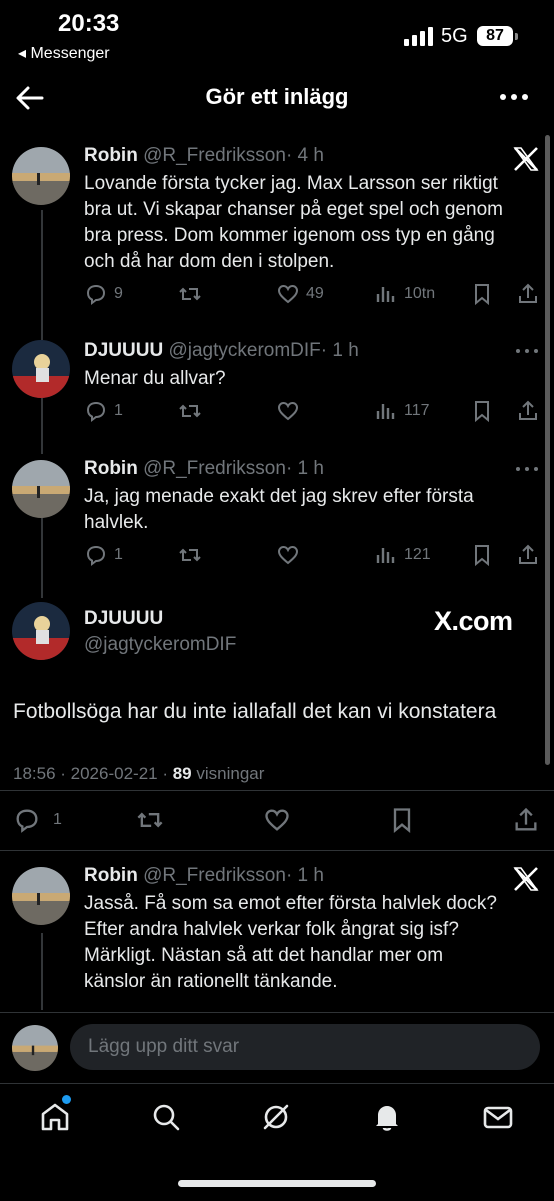  Describe the element at coordinates (89, 23) in the screenshot. I see `status-time: 20:33` at that location.